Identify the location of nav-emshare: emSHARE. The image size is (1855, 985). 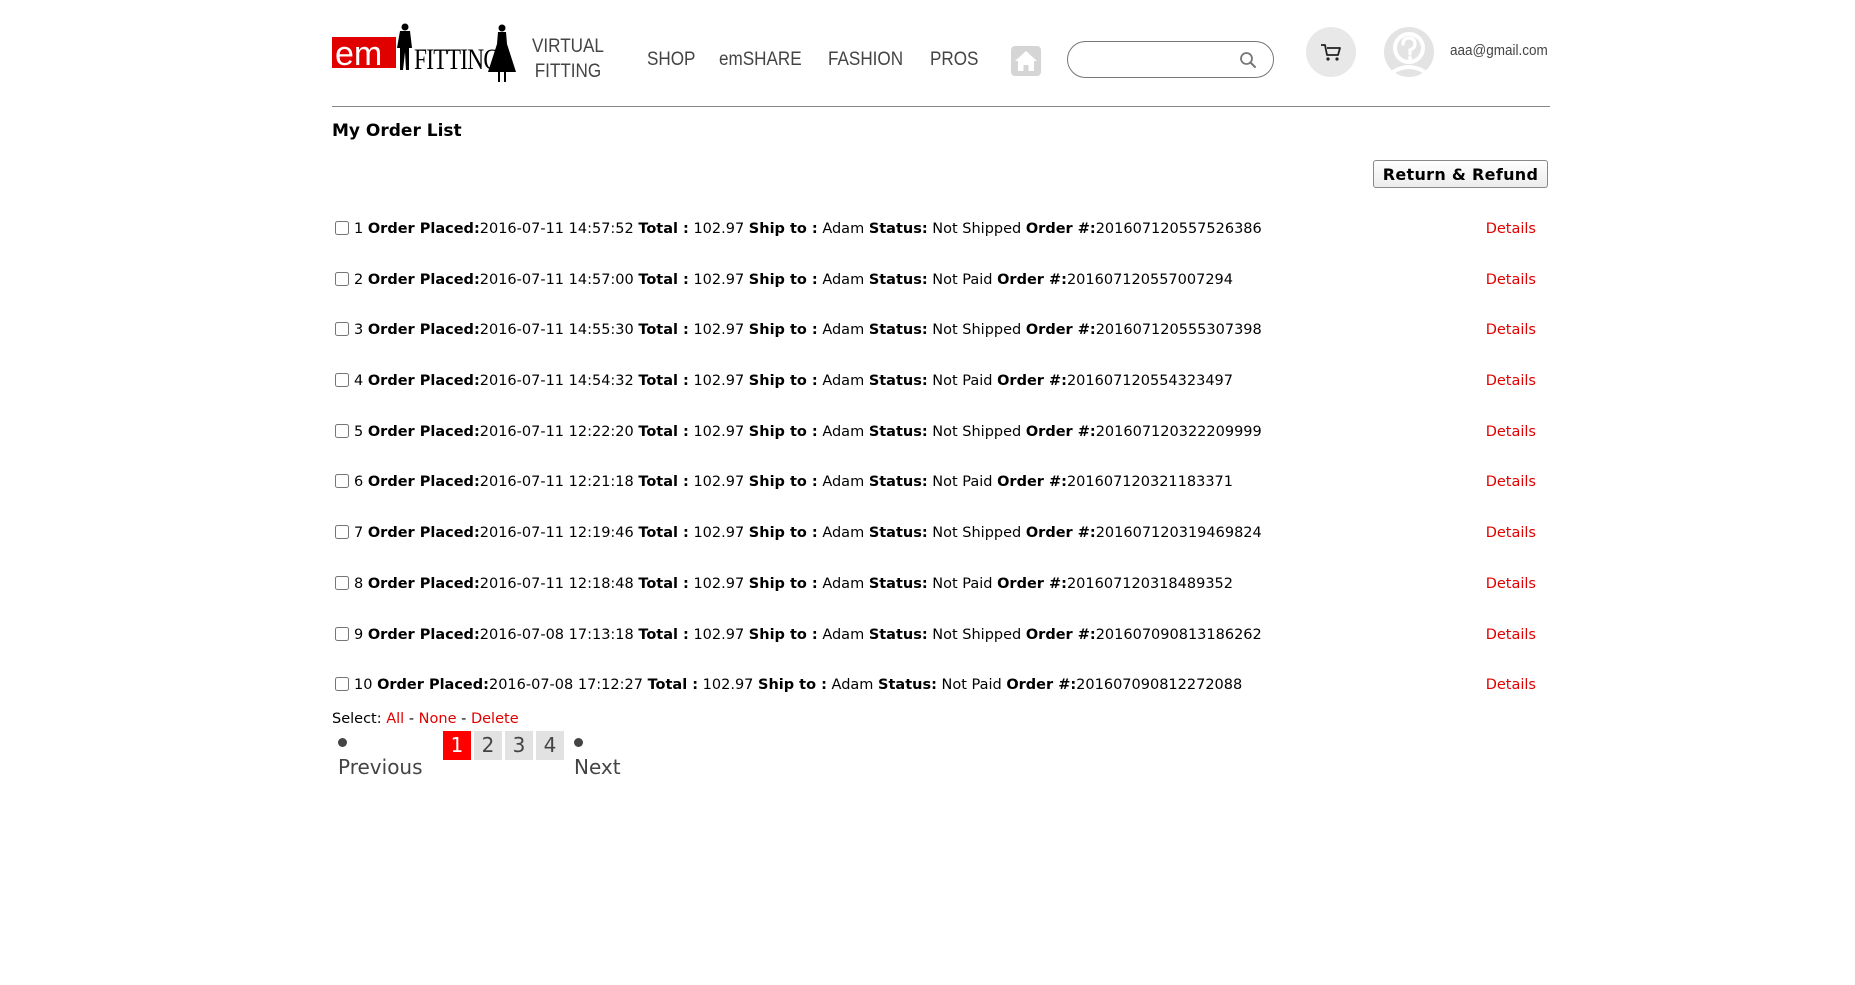
(760, 102).